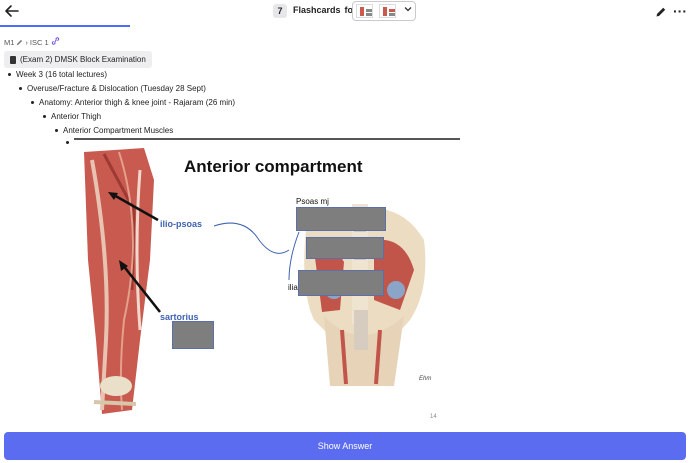  Describe the element at coordinates (76, 116) in the screenshot. I see `list-item-text: Anterior Thigh` at that location.